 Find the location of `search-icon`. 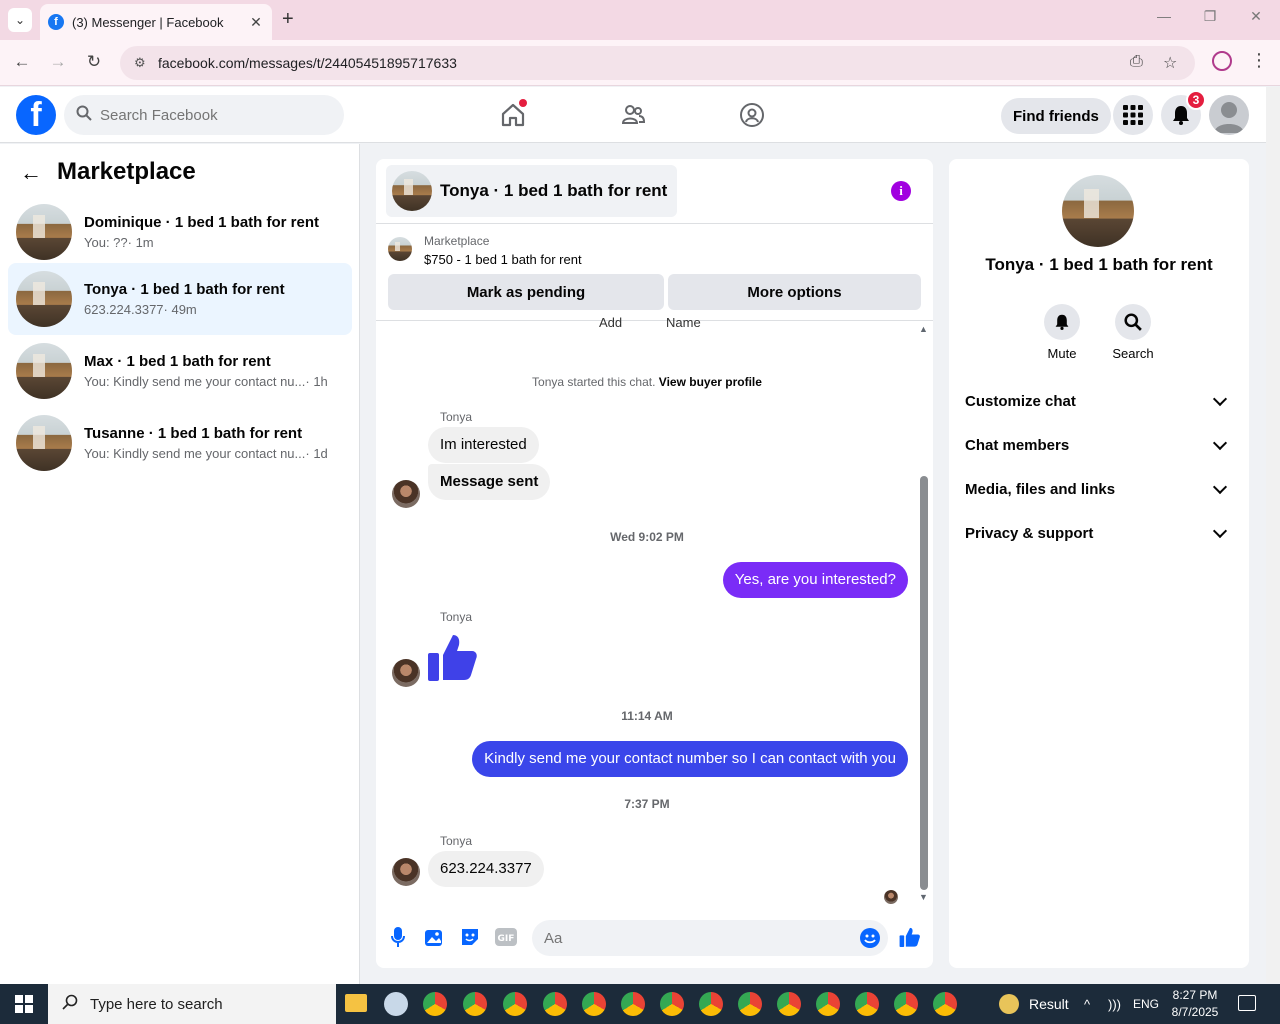

search-icon is located at coordinates (70, 1004).